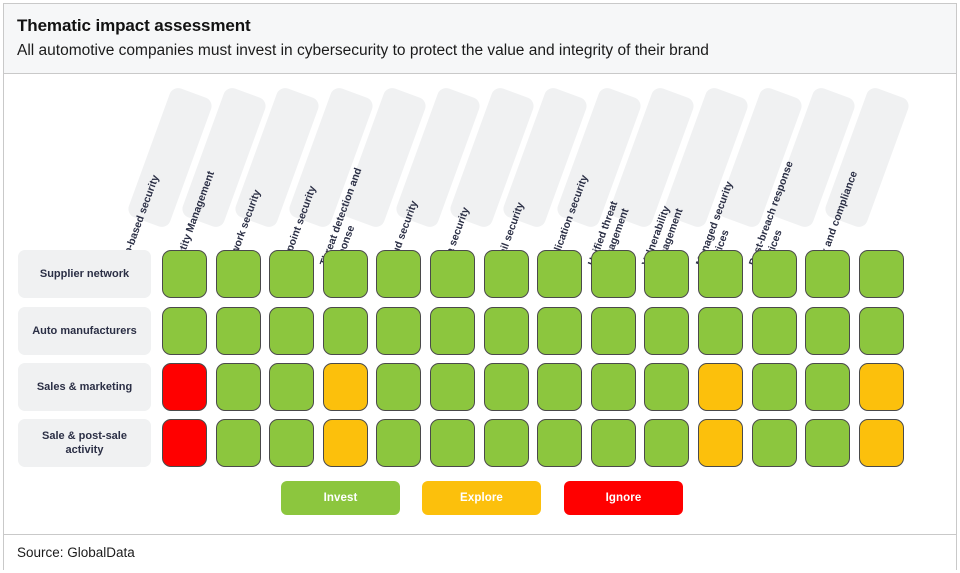  Describe the element at coordinates (134, 25) in the screenshot. I see `page-title: Thematic impact assessment` at that location.